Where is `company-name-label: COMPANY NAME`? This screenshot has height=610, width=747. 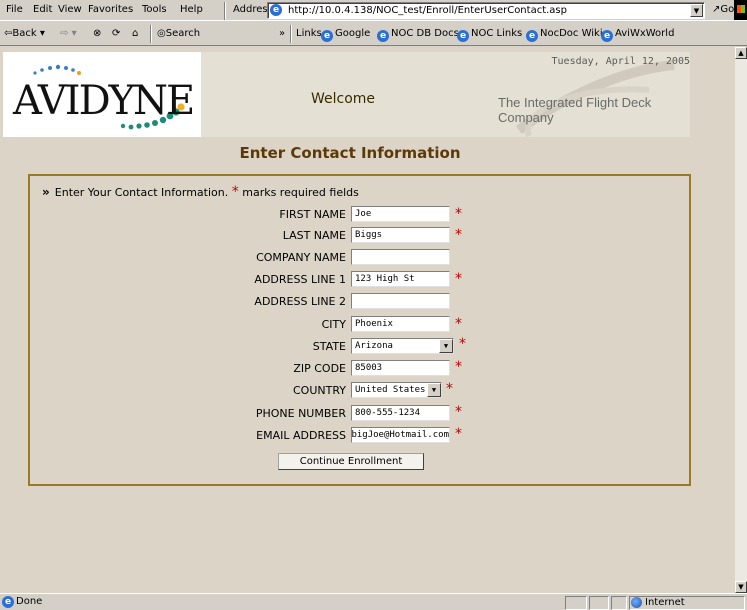 company-name-label: COMPANY NAME is located at coordinates (301, 257).